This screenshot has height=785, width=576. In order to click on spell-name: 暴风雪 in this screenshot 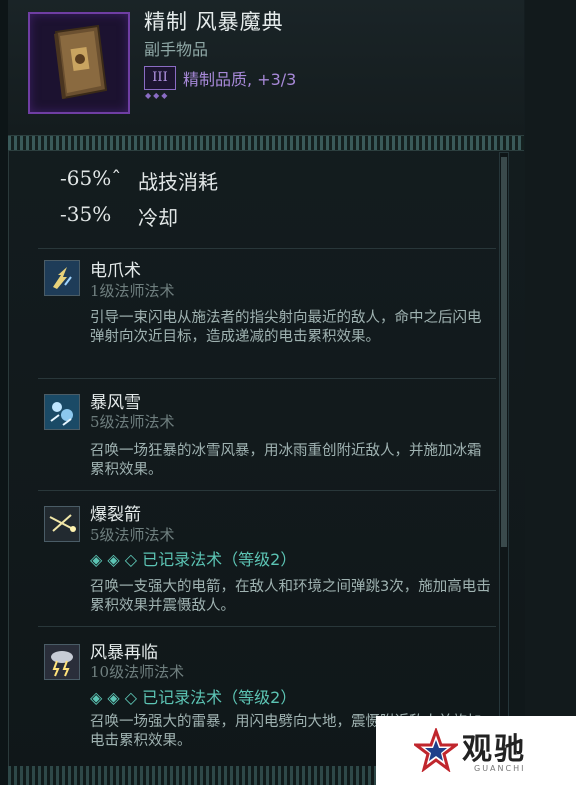, I will do `click(115, 403)`.